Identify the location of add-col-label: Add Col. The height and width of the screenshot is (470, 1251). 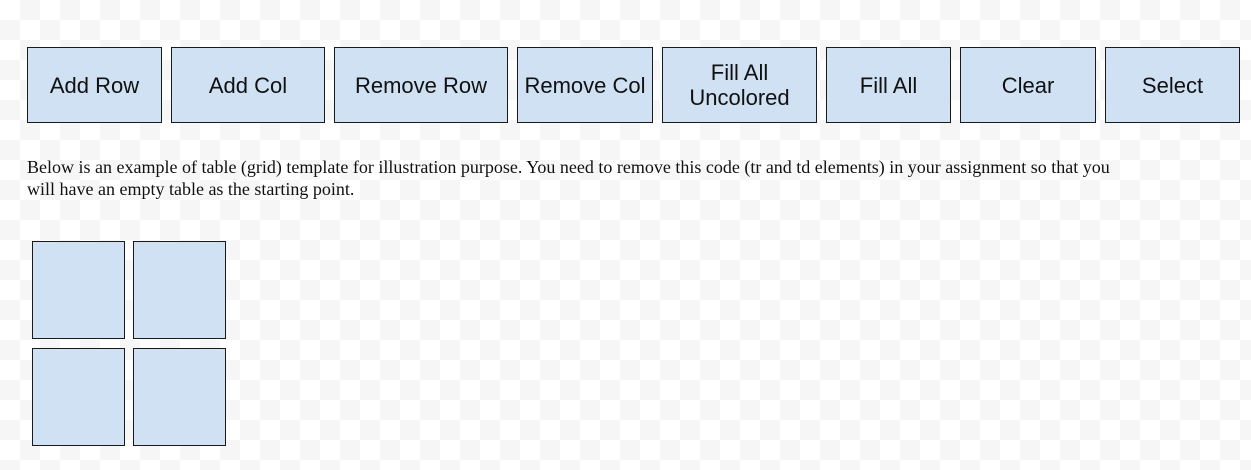
(248, 85).